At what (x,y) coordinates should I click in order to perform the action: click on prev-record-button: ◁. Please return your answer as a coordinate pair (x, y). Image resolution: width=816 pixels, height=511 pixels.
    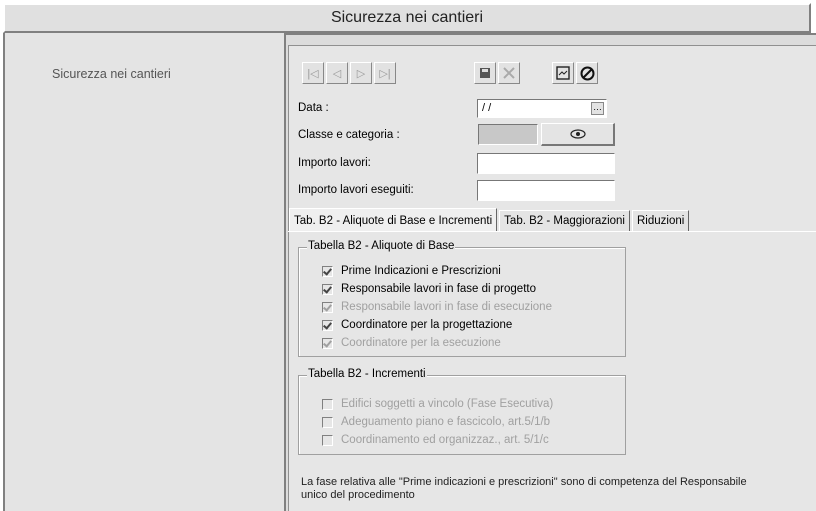
    Looking at the image, I should click on (337, 73).